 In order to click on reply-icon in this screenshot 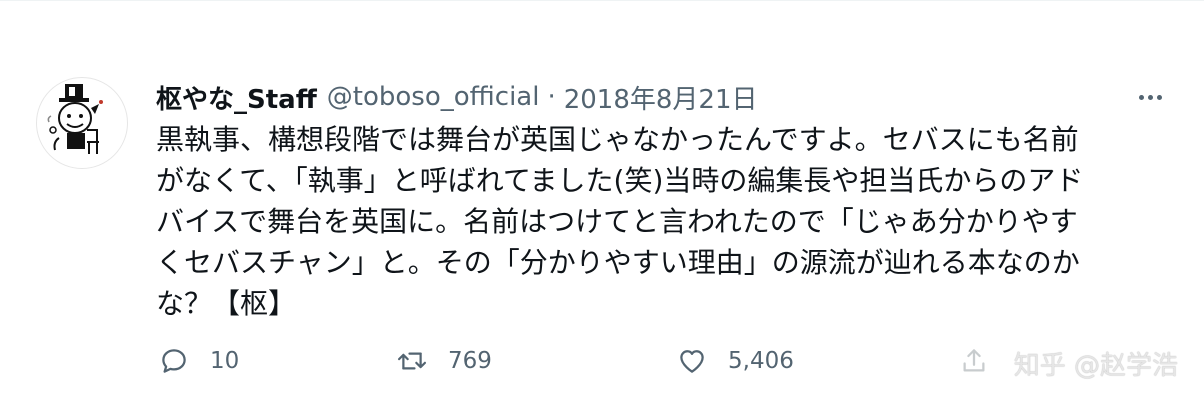, I will do `click(174, 361)`.